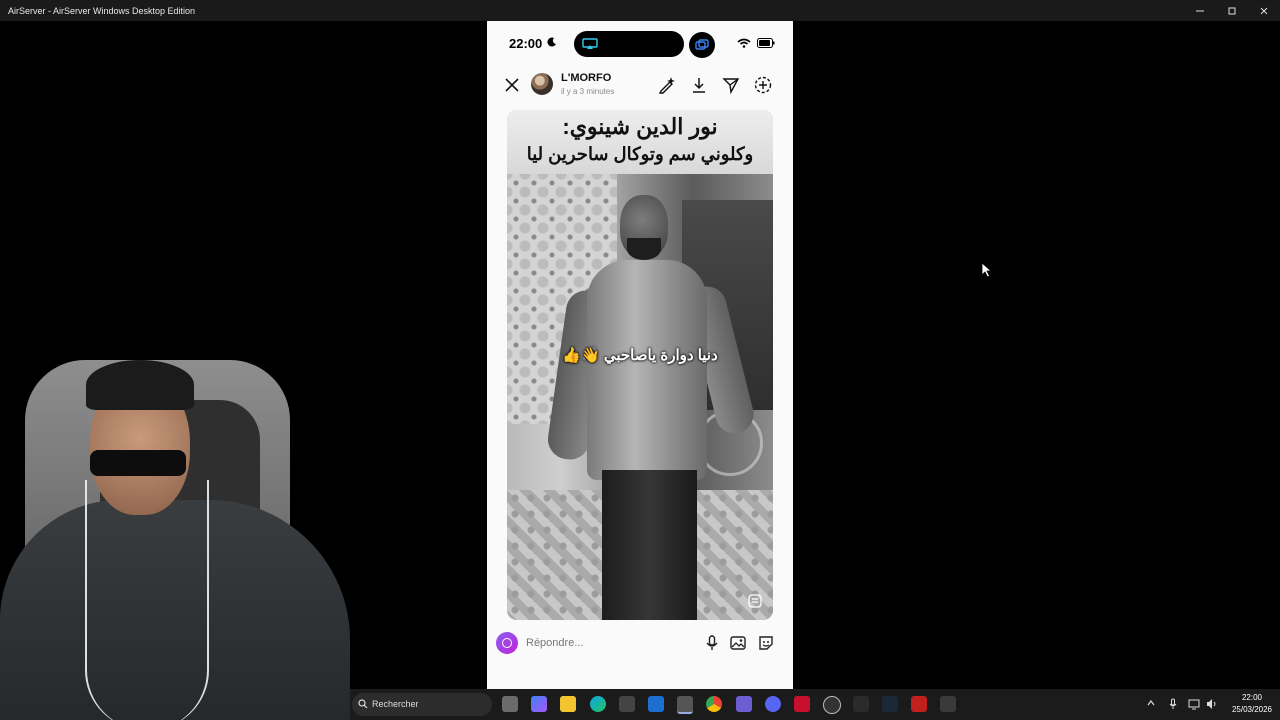 This screenshot has width=1280, height=720. What do you see at coordinates (526, 43) in the screenshot?
I see `status-time: 22:00` at bounding box center [526, 43].